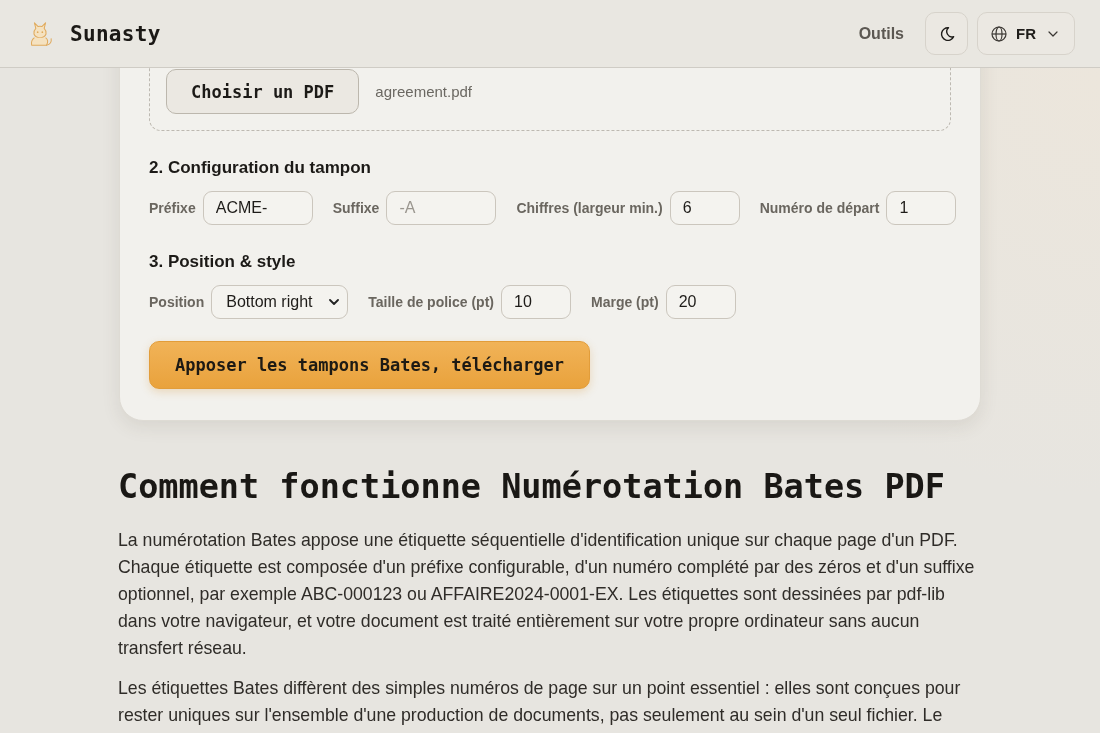 The width and height of the screenshot is (1100, 733). Describe the element at coordinates (280, 302) in the screenshot. I see `select-field: Bottom right` at that location.